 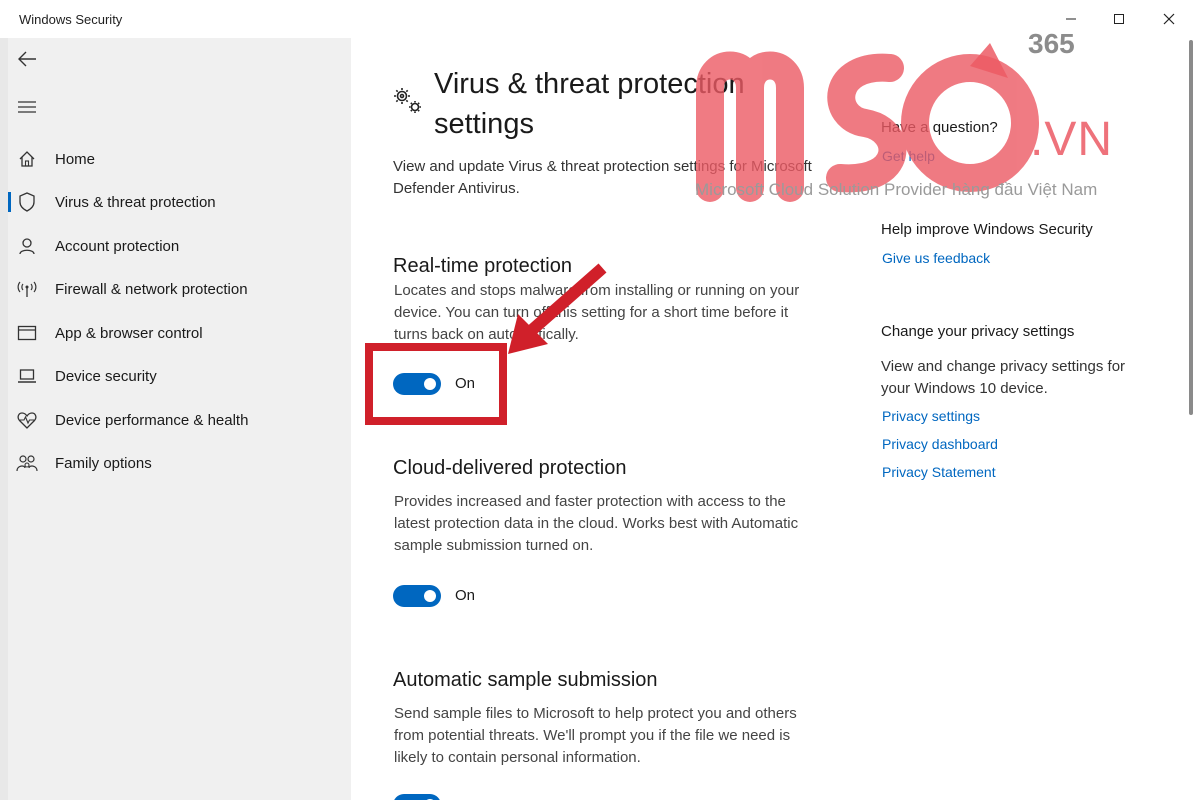 I want to click on close-button, so click(x=1169, y=19).